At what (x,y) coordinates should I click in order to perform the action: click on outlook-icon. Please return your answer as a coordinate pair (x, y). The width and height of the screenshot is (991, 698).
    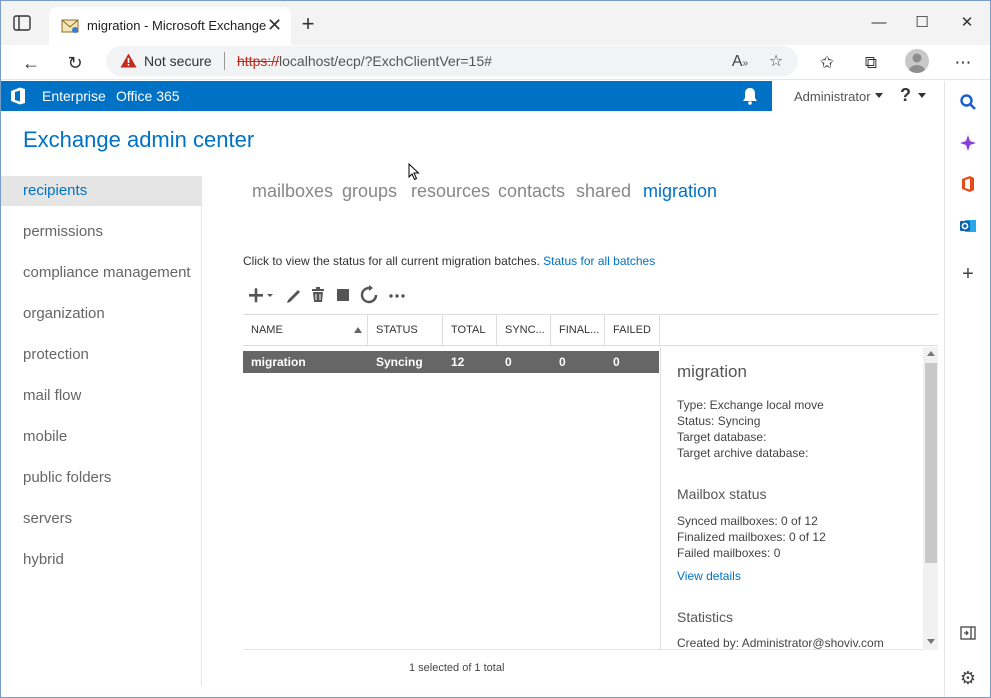
    Looking at the image, I should click on (968, 228).